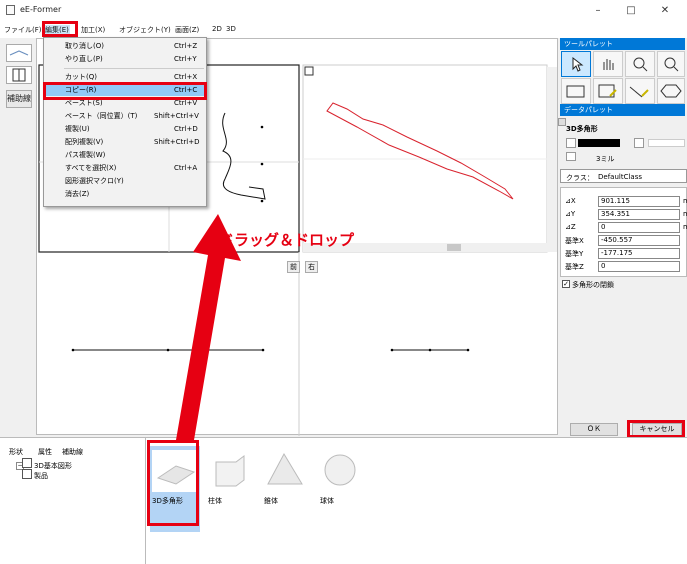 Image resolution: width=687 pixels, height=564 pixels. What do you see at coordinates (608, 91) in the screenshot?
I see `polygon-tool-icon` at bounding box center [608, 91].